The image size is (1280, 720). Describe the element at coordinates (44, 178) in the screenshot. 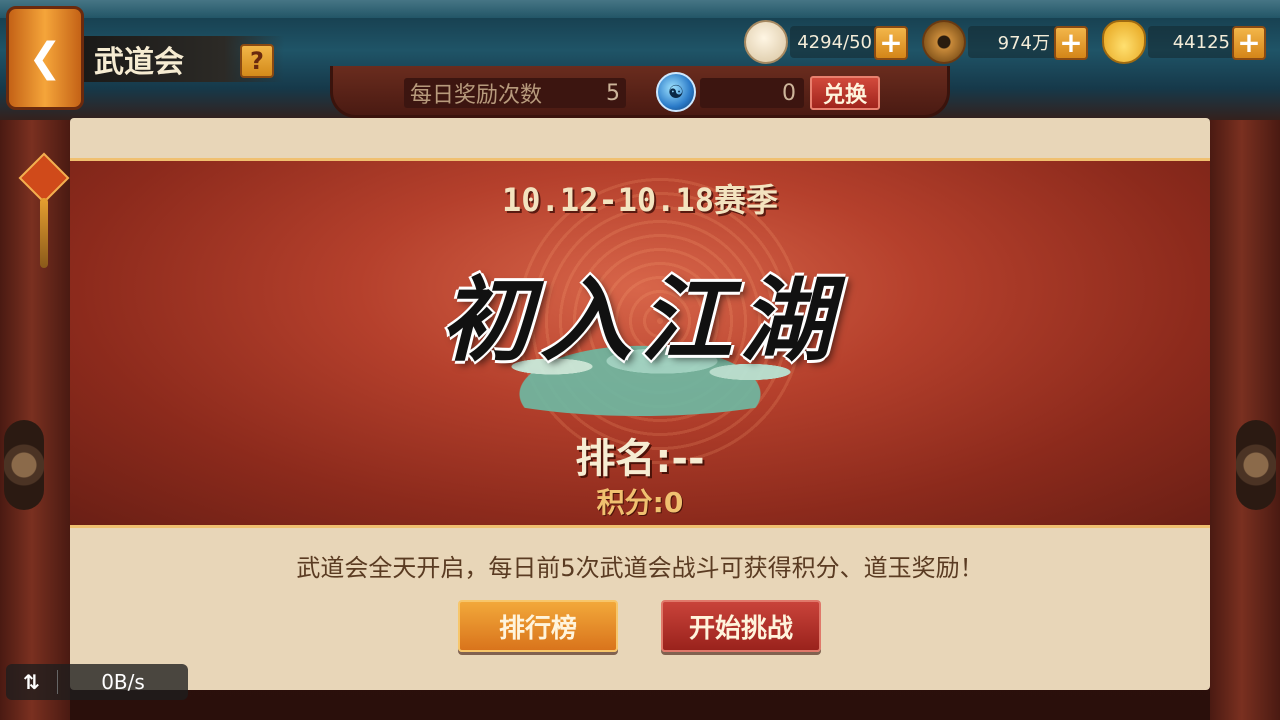

I see `knot-icon` at that location.